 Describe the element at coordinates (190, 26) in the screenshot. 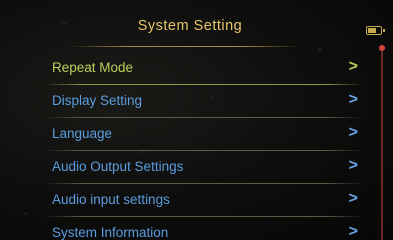

I see `page-title: System Setting` at that location.